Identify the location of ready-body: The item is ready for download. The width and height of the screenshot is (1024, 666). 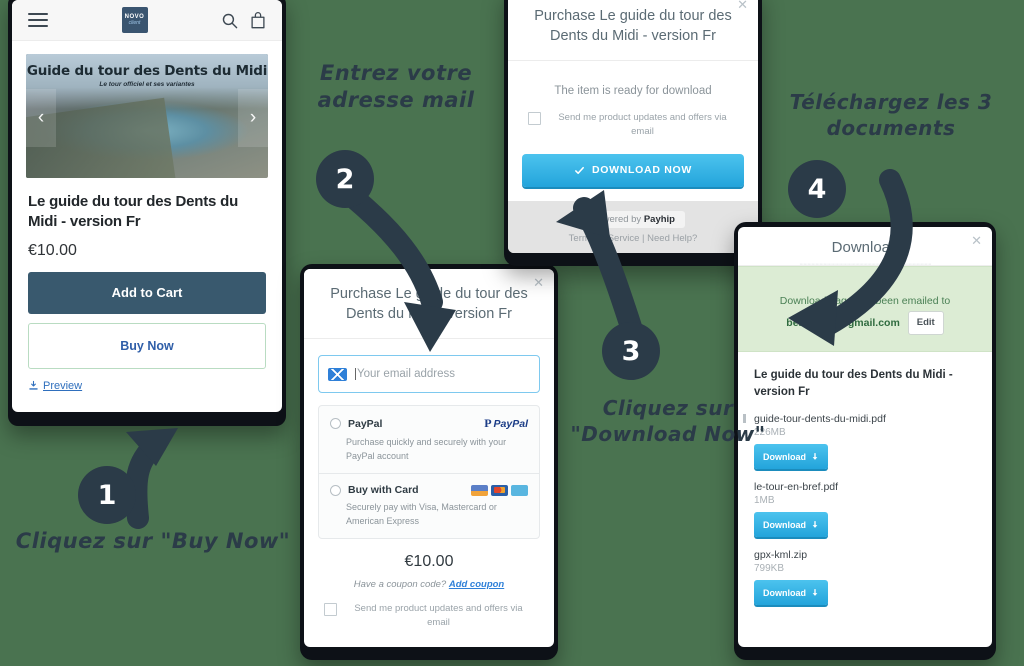
(633, 79).